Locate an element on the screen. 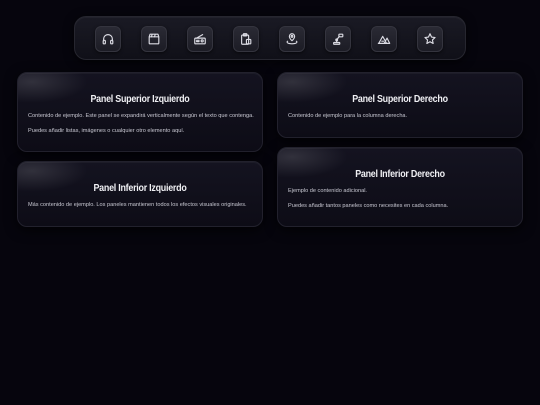 This screenshot has height=405, width=540. radio-button is located at coordinates (200, 39).